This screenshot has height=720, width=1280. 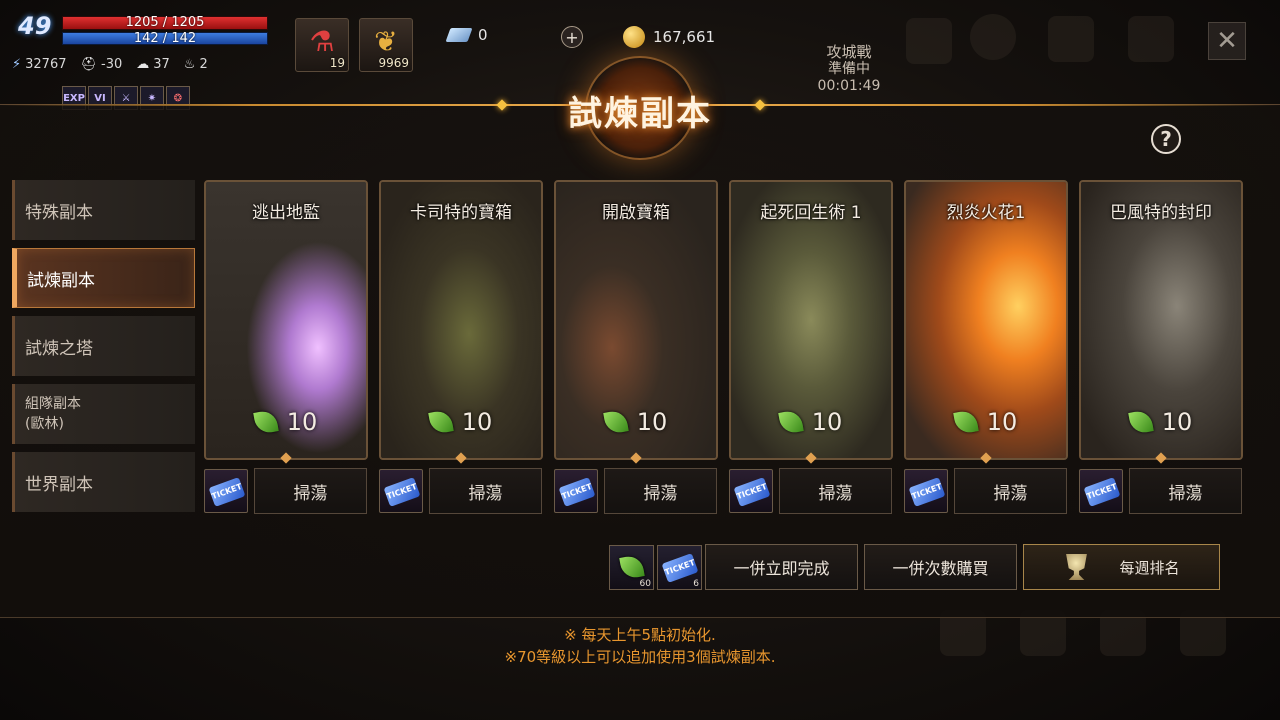 I want to click on stat-defense: ⛑ -30, so click(x=102, y=64).